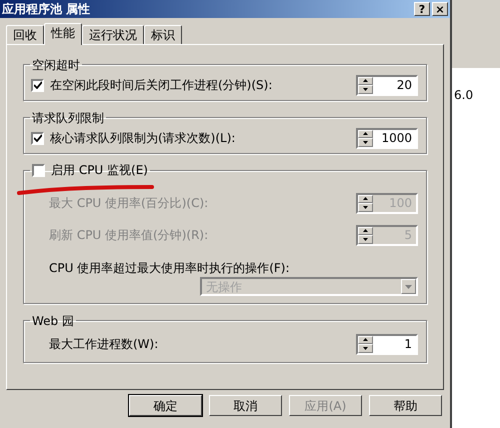 The width and height of the screenshot is (500, 428). What do you see at coordinates (53, 321) in the screenshot?
I see `group-title: Web 园` at bounding box center [53, 321].